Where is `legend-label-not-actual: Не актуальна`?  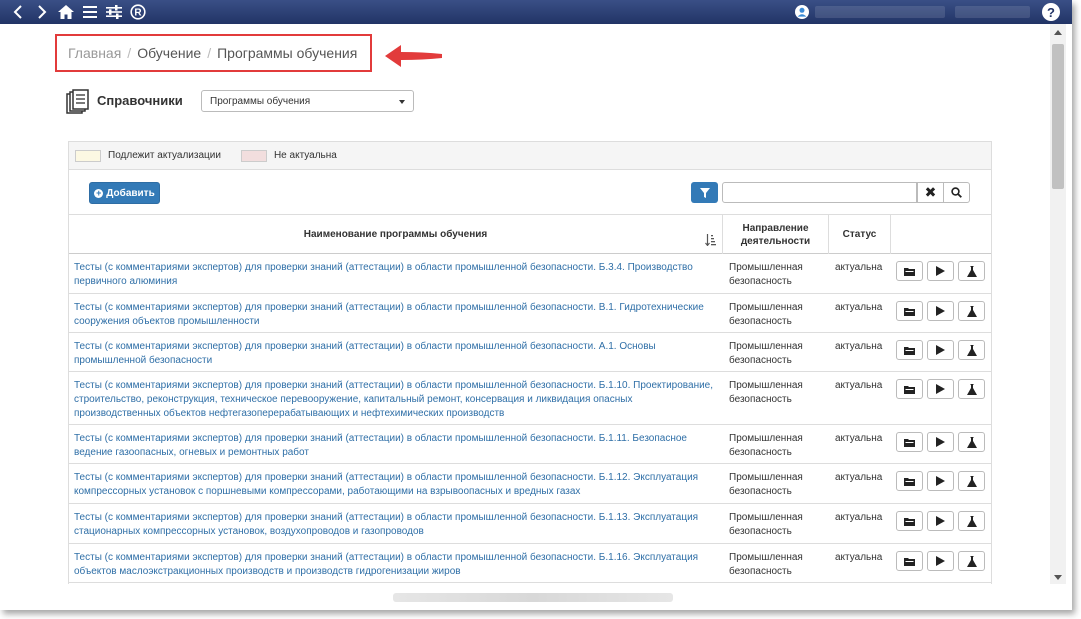
legend-label-not-actual: Не актуальна is located at coordinates (305, 155).